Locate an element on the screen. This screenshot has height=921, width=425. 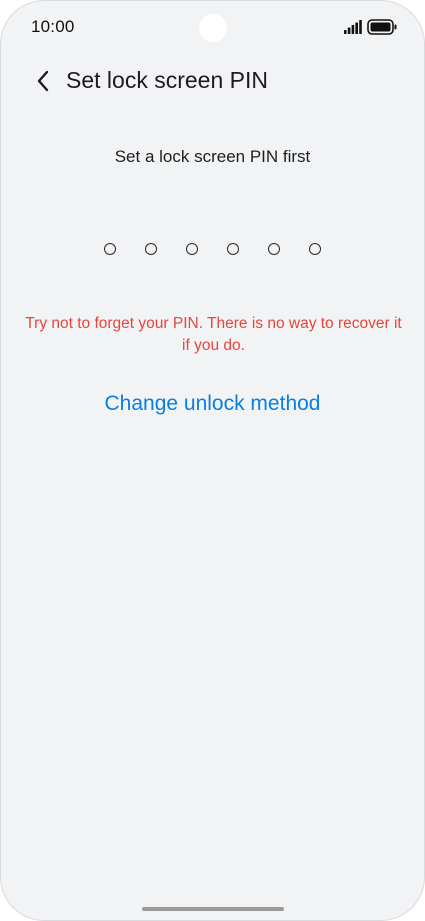
home-indicator is located at coordinates (213, 909).